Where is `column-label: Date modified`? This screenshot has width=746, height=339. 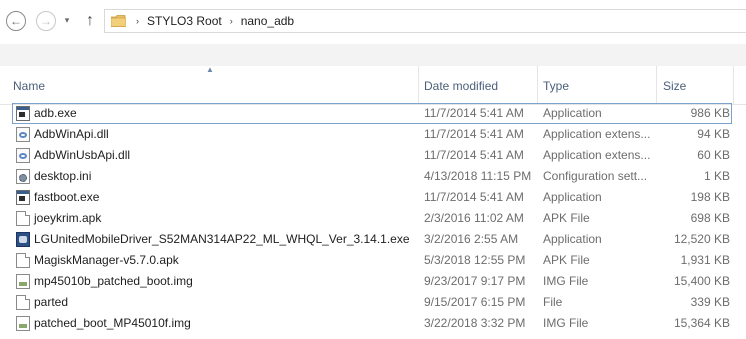
column-label: Date modified is located at coordinates (461, 86).